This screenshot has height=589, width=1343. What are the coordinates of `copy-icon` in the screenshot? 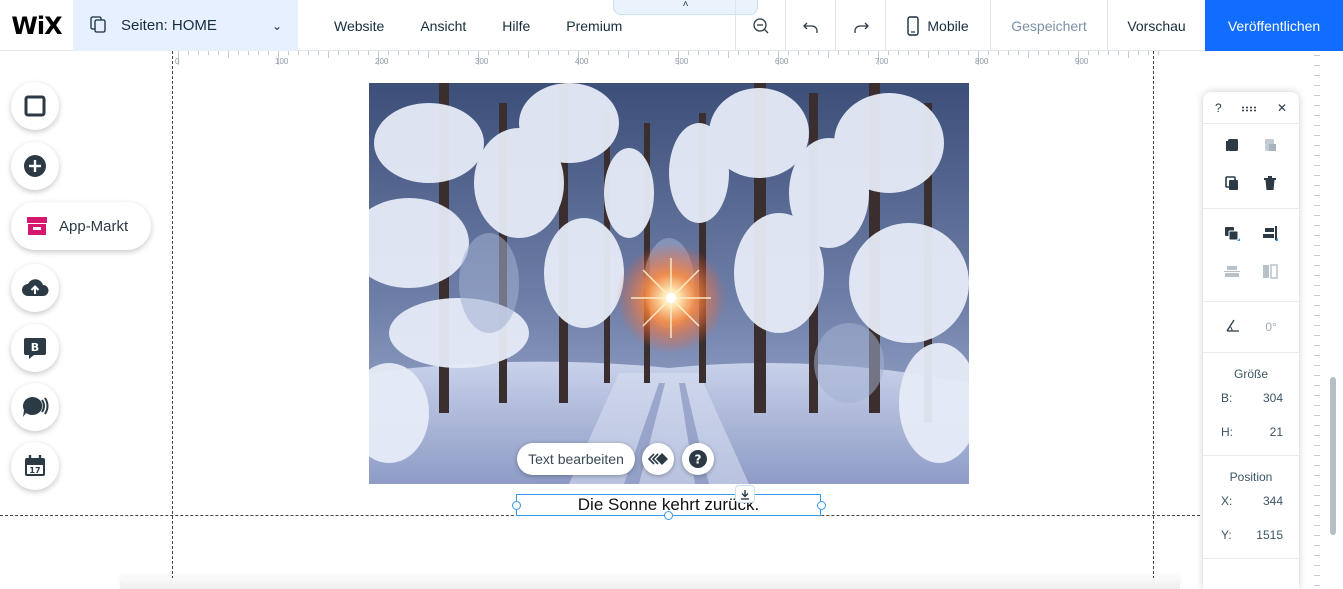 It's located at (1232, 147).